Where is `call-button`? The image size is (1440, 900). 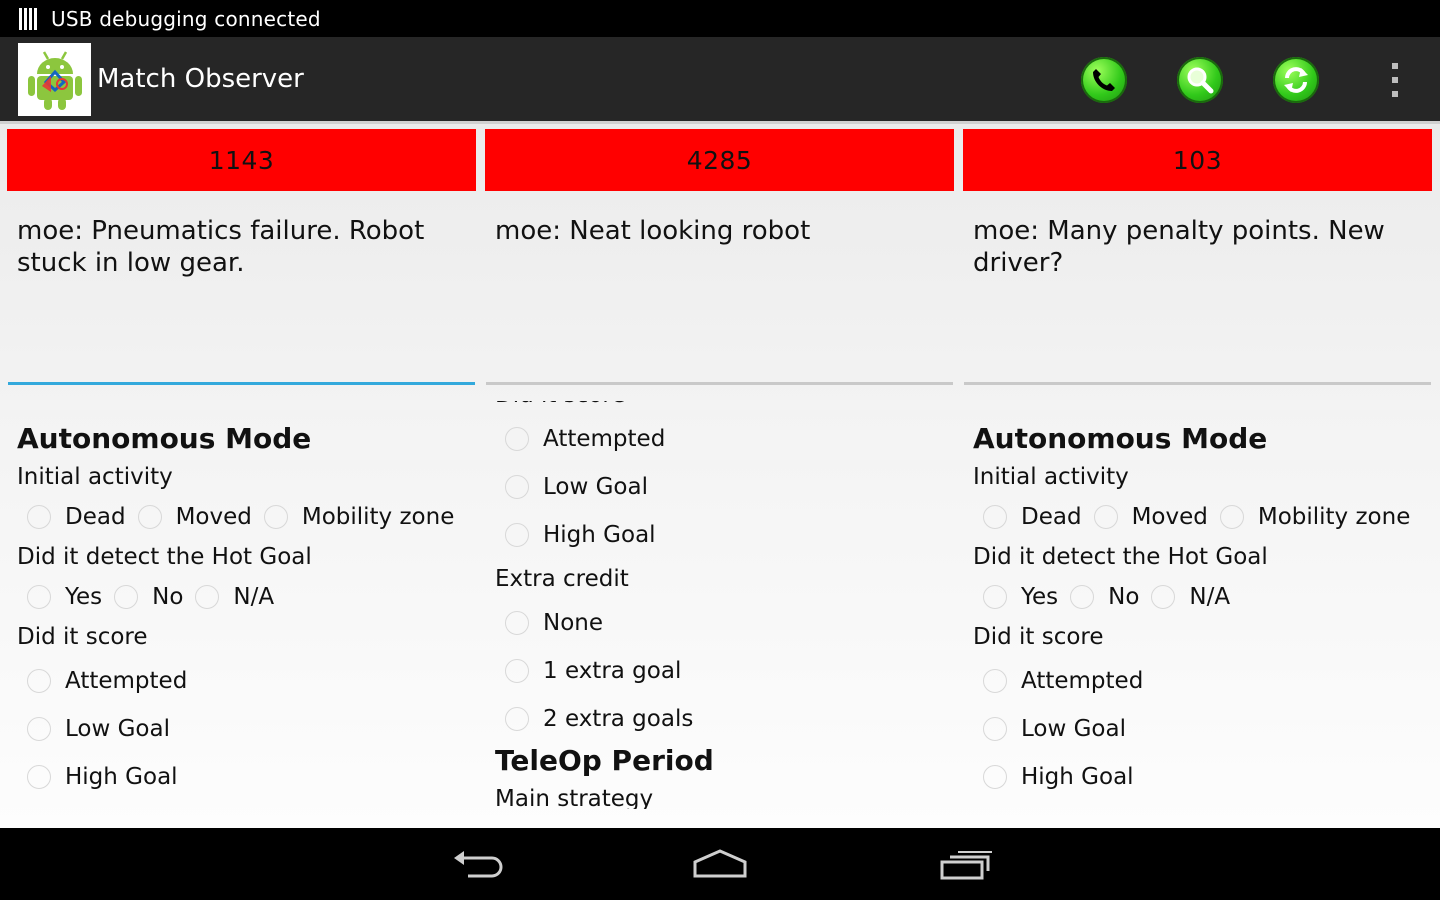 call-button is located at coordinates (1104, 80).